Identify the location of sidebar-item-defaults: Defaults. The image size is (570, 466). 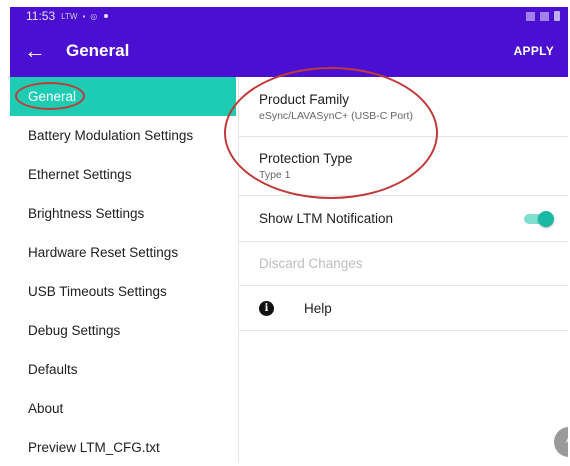
(123, 369).